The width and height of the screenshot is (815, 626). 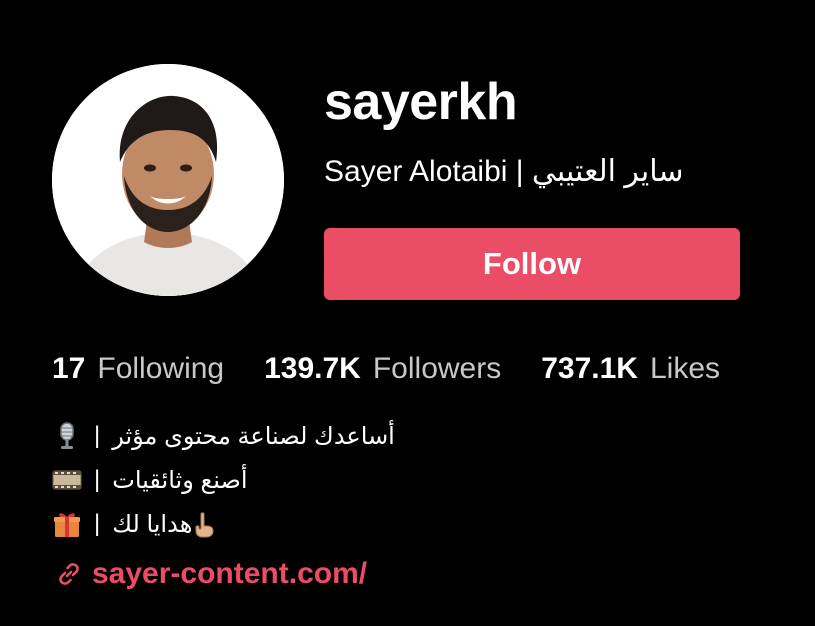 What do you see at coordinates (204, 525) in the screenshot?
I see `pointing-down-icon` at bounding box center [204, 525].